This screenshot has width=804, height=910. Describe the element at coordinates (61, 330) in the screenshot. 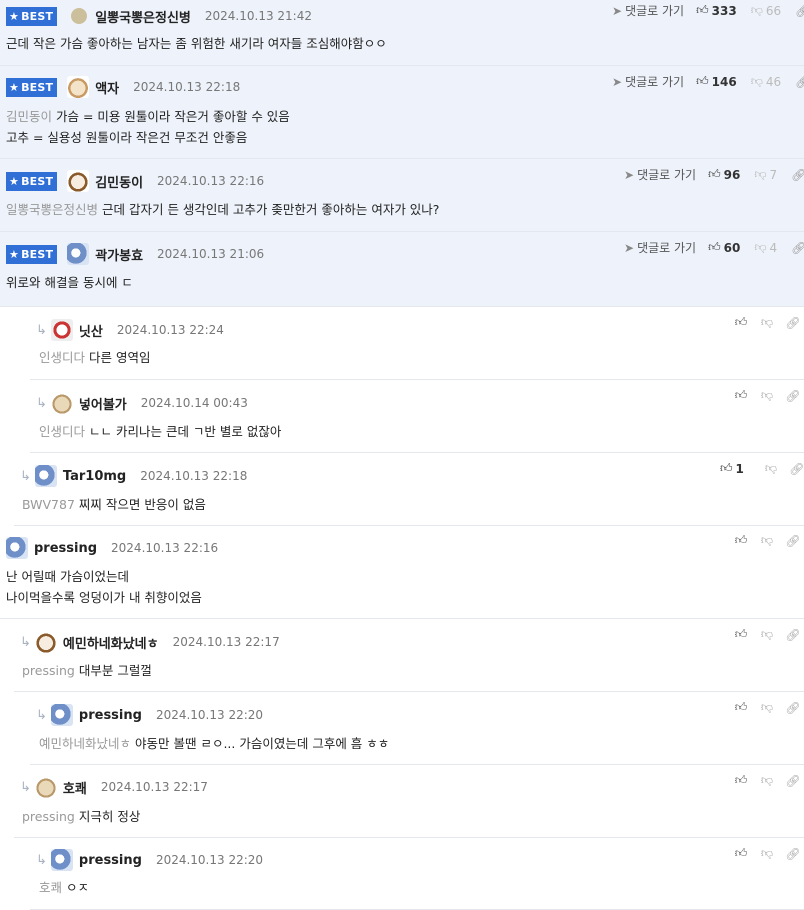

I see `face-avatar` at that location.